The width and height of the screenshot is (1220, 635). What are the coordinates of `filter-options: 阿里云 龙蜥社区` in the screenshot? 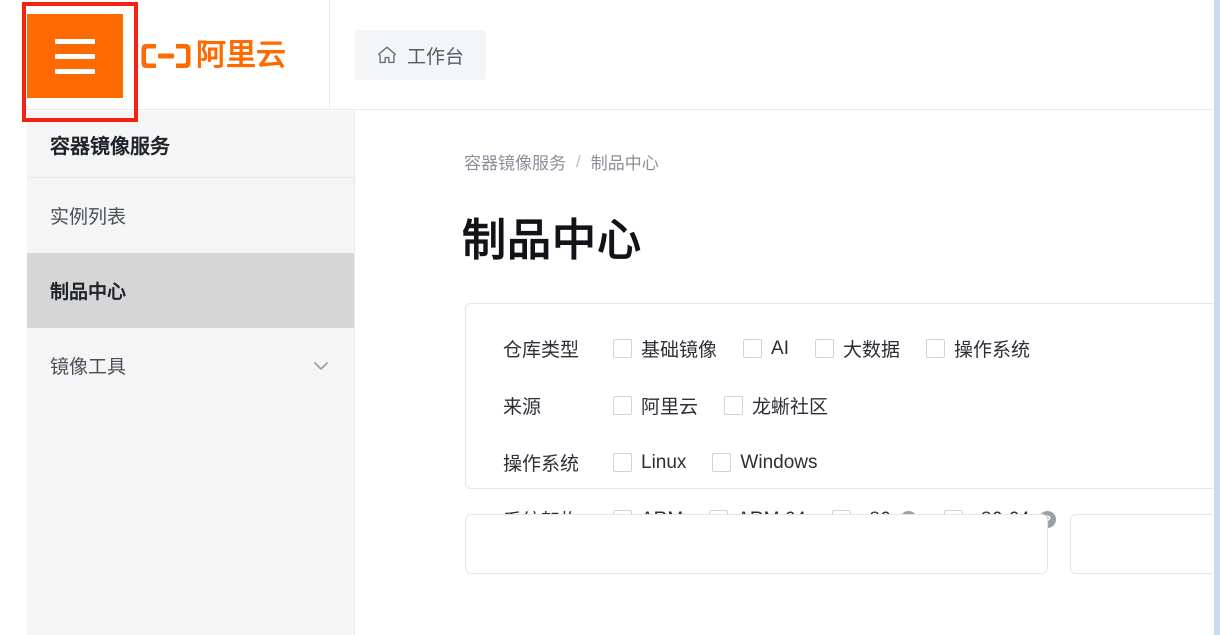 It's located at (733, 405).